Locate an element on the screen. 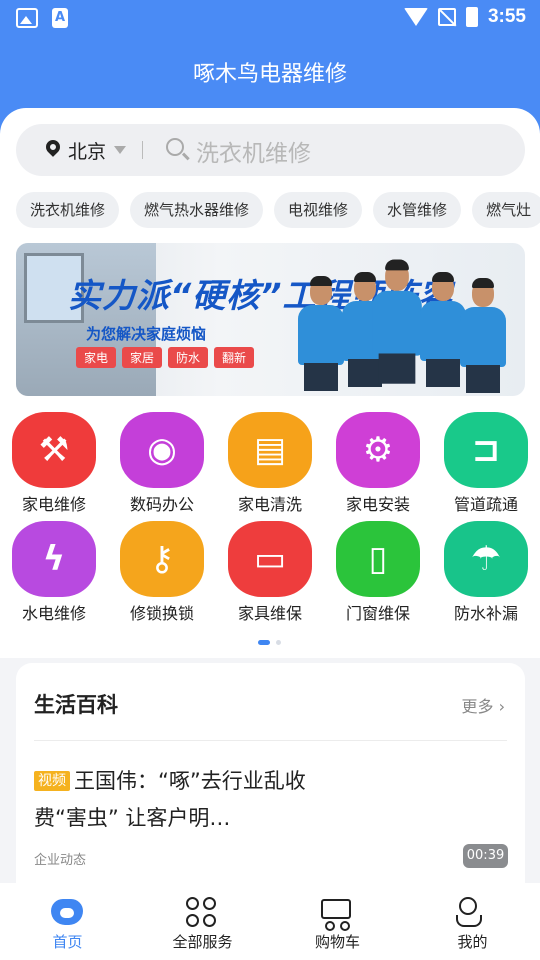 This screenshot has height=960, width=540. service-item: ▭ 家具维保 is located at coordinates (270, 572).